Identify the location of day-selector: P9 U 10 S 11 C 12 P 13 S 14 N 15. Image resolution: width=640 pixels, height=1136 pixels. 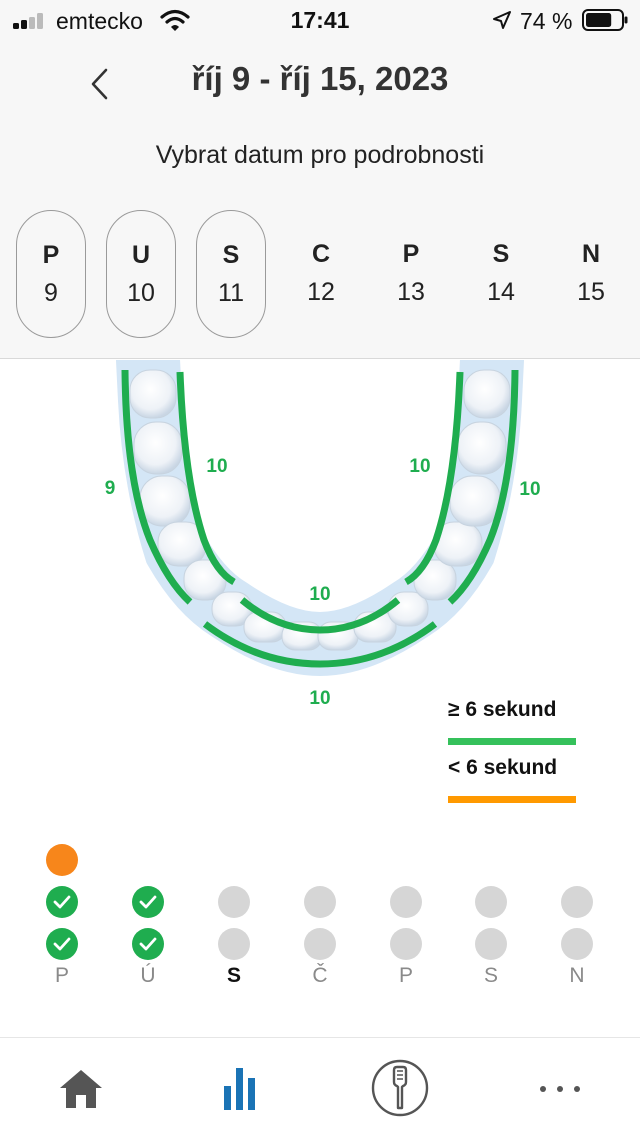
(326, 274).